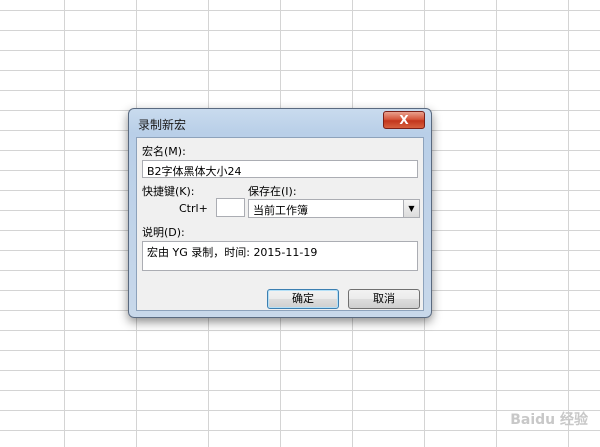 Image resolution: width=600 pixels, height=447 pixels. What do you see at coordinates (280, 169) in the screenshot?
I see `macro-name-input: B2字体黑体大小24` at bounding box center [280, 169].